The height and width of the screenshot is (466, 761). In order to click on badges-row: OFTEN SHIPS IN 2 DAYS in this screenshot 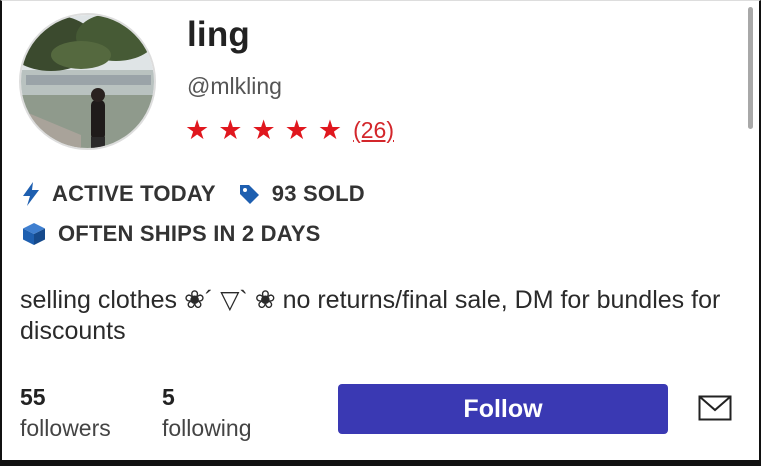, I will do `click(182, 234)`.